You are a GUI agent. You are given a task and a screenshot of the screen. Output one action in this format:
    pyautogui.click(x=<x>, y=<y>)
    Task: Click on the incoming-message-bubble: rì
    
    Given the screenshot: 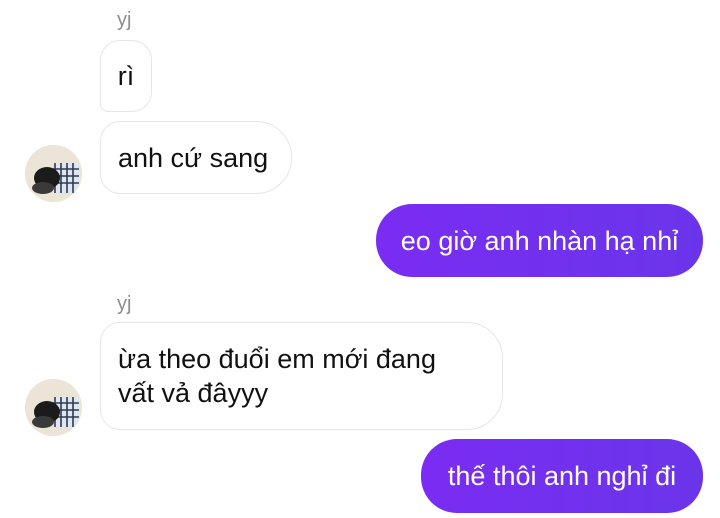 What is the action you would take?
    pyautogui.click(x=126, y=76)
    